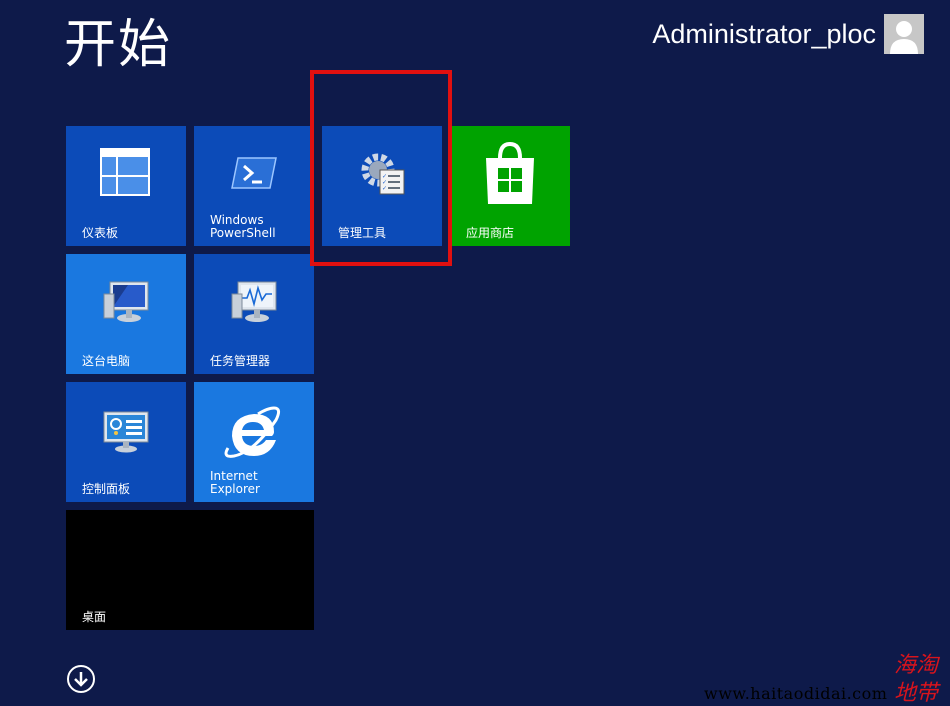 This screenshot has height=706, width=950. I want to click on computer-icon, so click(126, 301).